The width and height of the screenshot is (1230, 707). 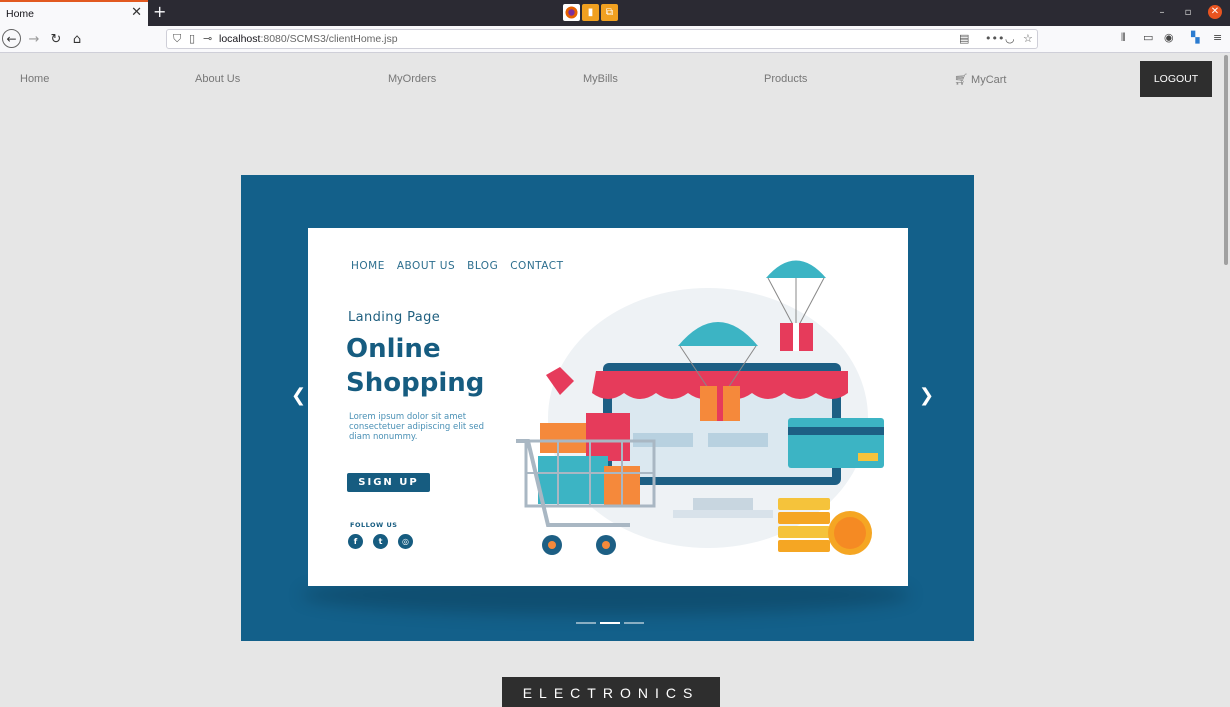 I want to click on tab-title: Home, so click(x=20, y=14).